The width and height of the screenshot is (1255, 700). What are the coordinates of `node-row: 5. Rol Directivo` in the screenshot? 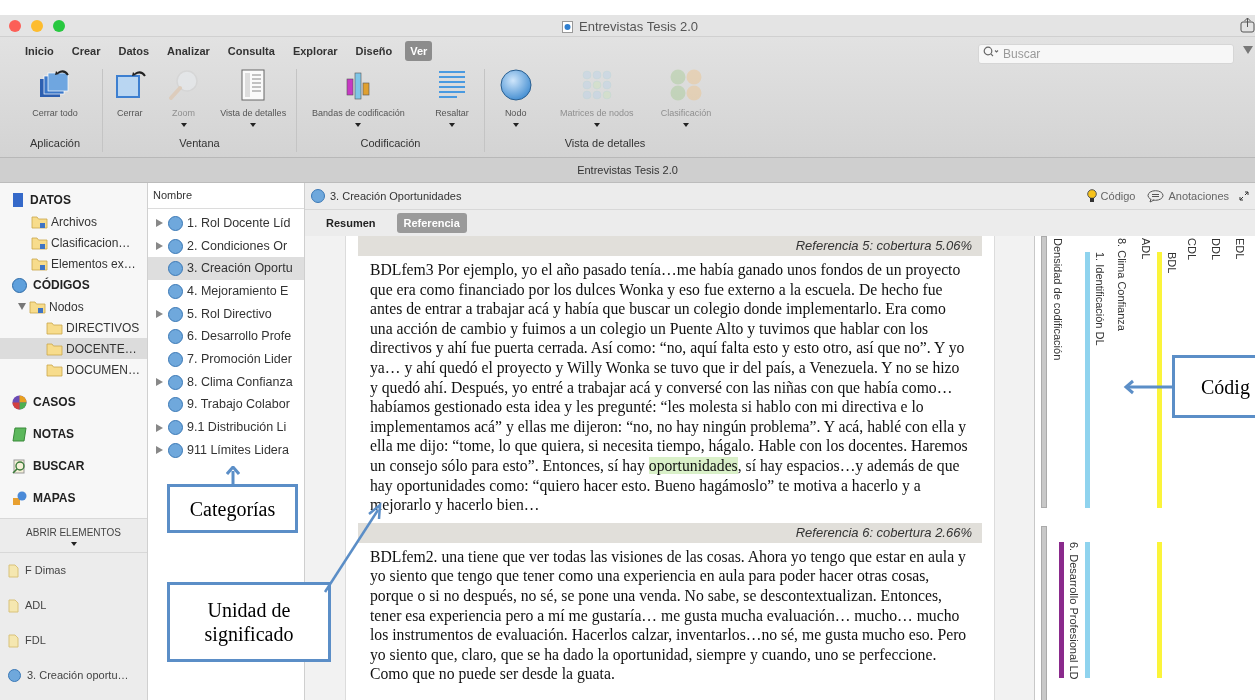 It's located at (226, 314).